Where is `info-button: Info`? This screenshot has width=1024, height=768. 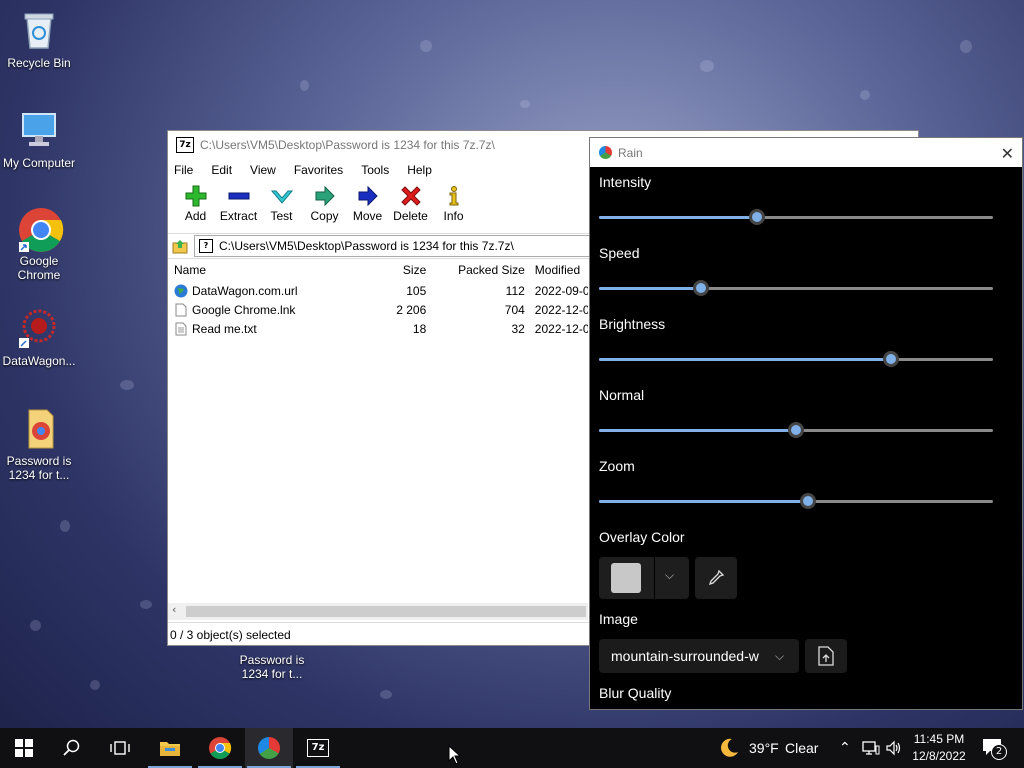 info-button: Info is located at coordinates (453, 207).